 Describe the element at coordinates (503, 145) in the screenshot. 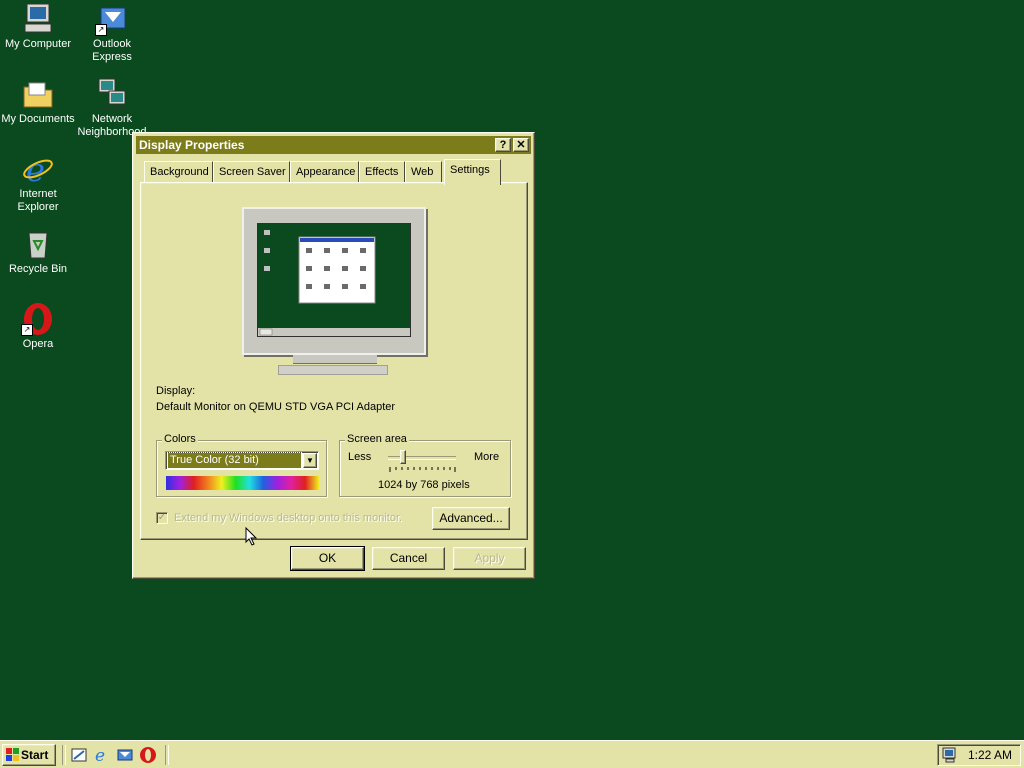

I see `help-button: ?` at that location.